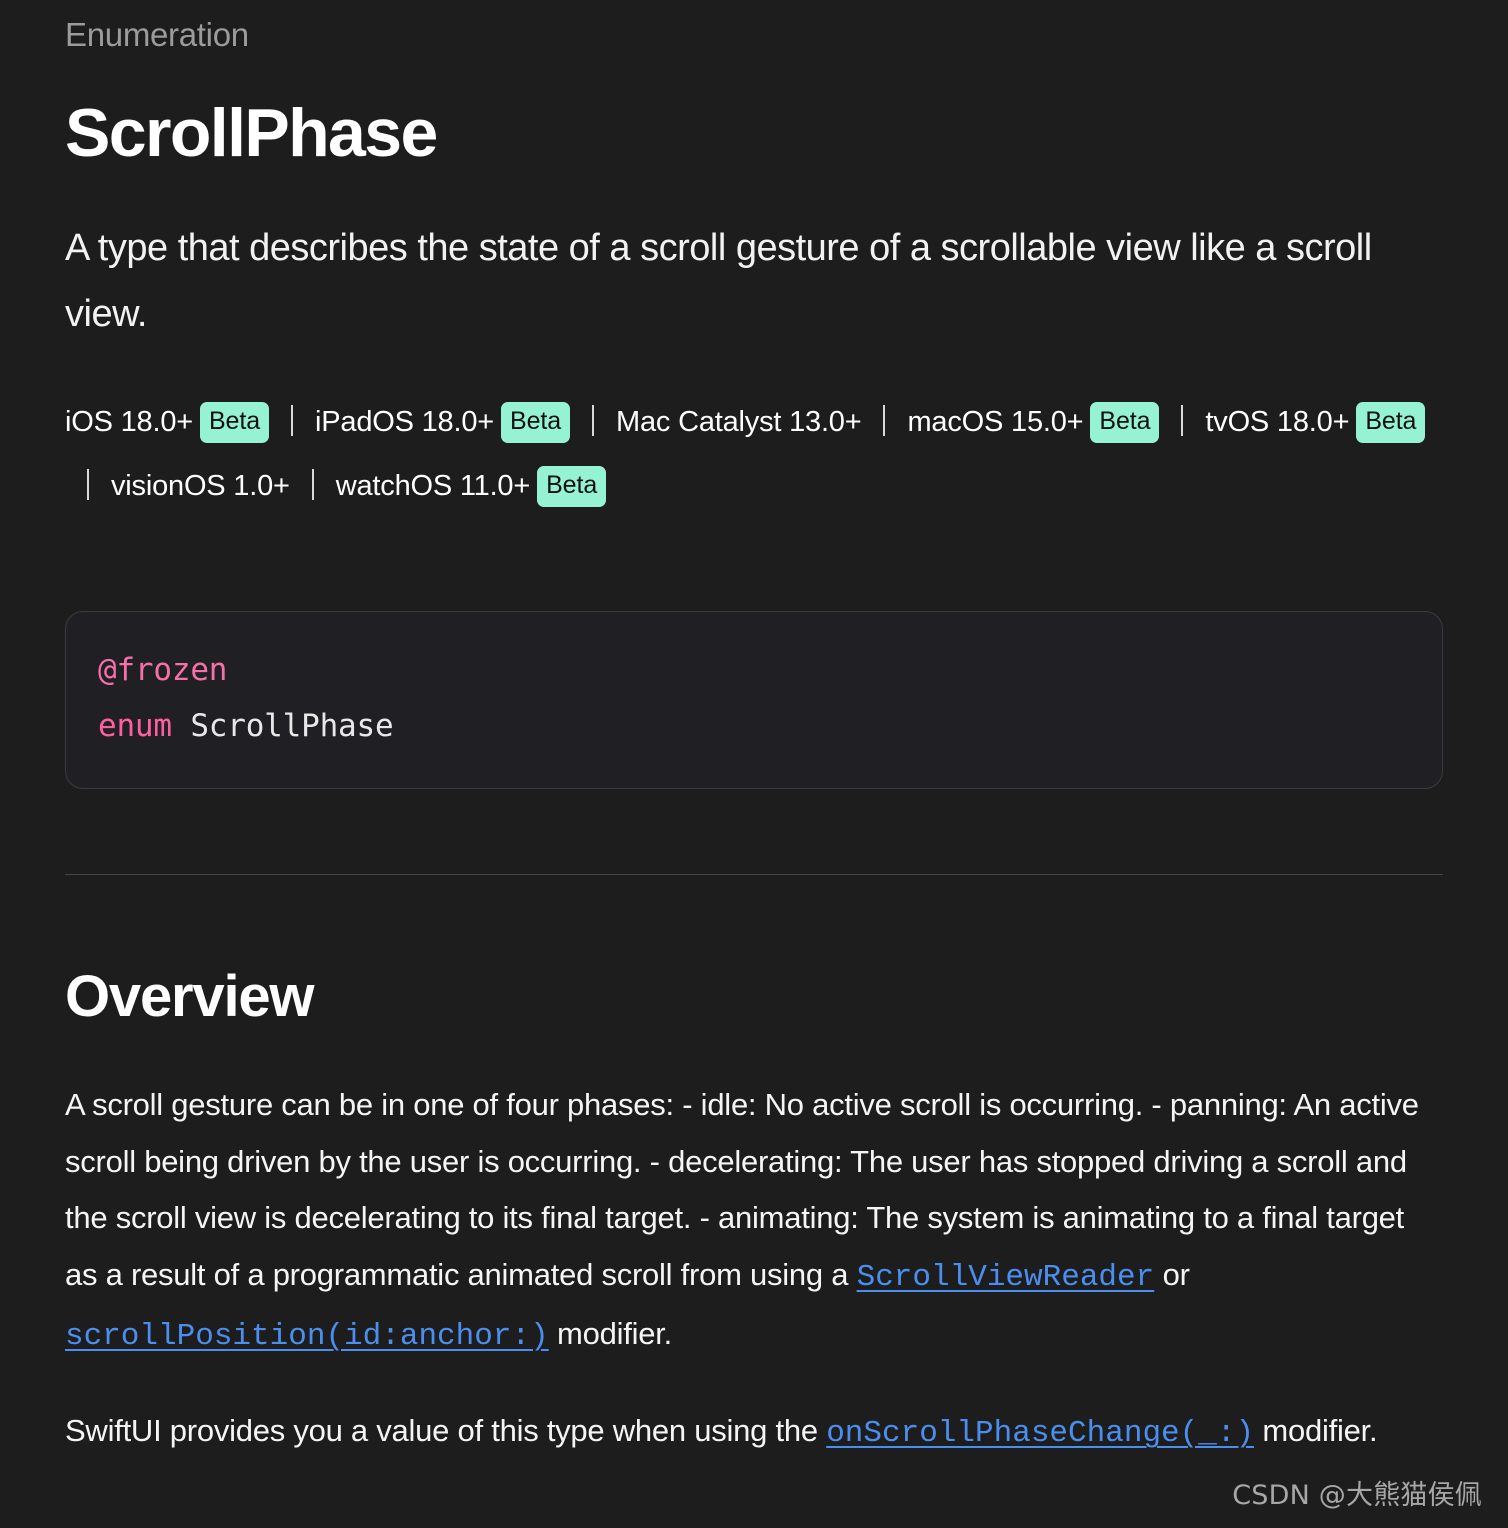  I want to click on overview-p1-text-part3: modifier., so click(610, 1333).